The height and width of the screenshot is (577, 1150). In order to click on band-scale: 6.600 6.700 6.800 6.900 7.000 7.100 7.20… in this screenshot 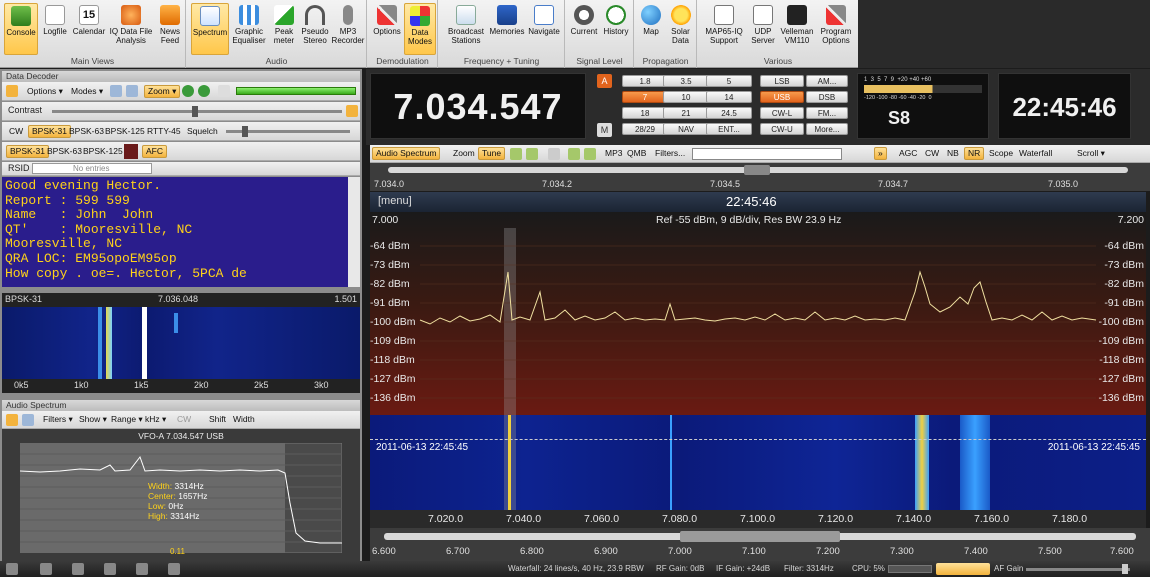, I will do `click(760, 544)`.